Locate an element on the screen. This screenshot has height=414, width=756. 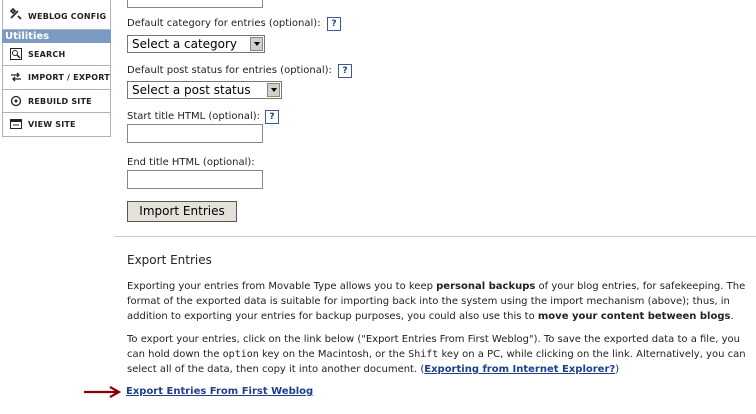
tools-icon is located at coordinates (15, 13).